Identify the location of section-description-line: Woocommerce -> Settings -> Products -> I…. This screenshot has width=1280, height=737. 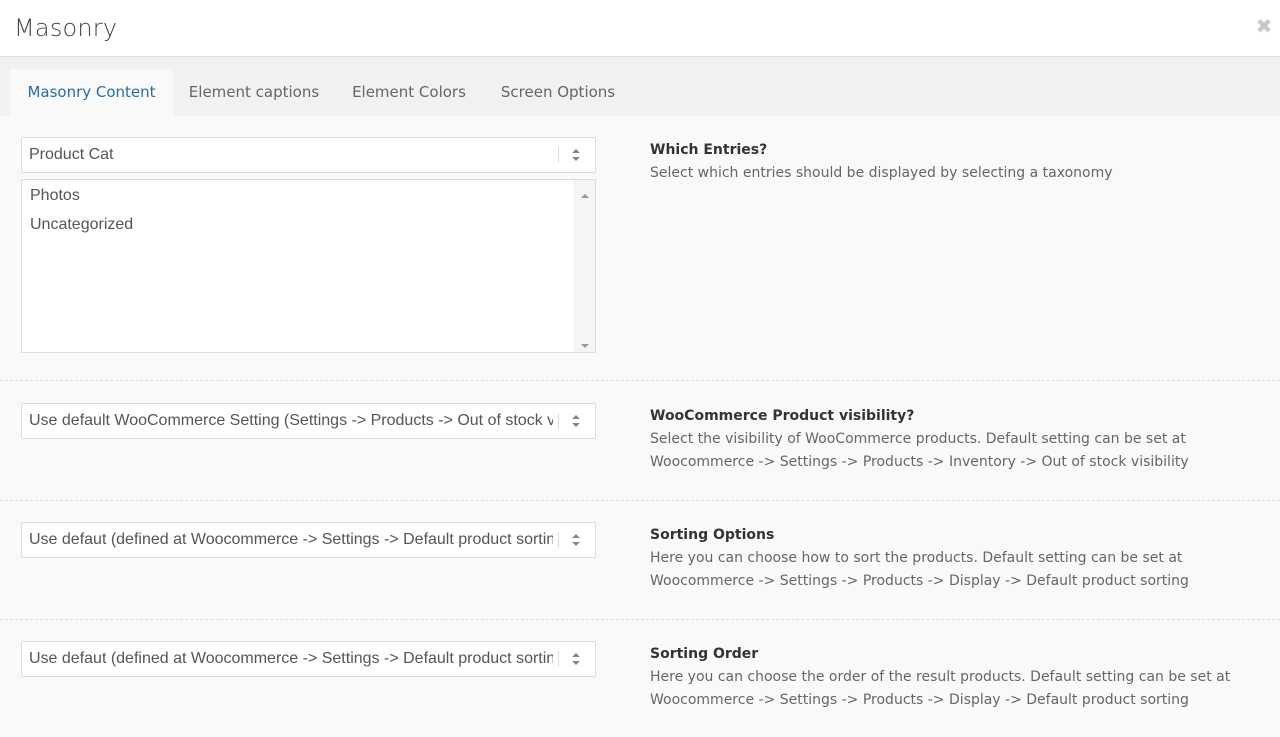
(919, 462).